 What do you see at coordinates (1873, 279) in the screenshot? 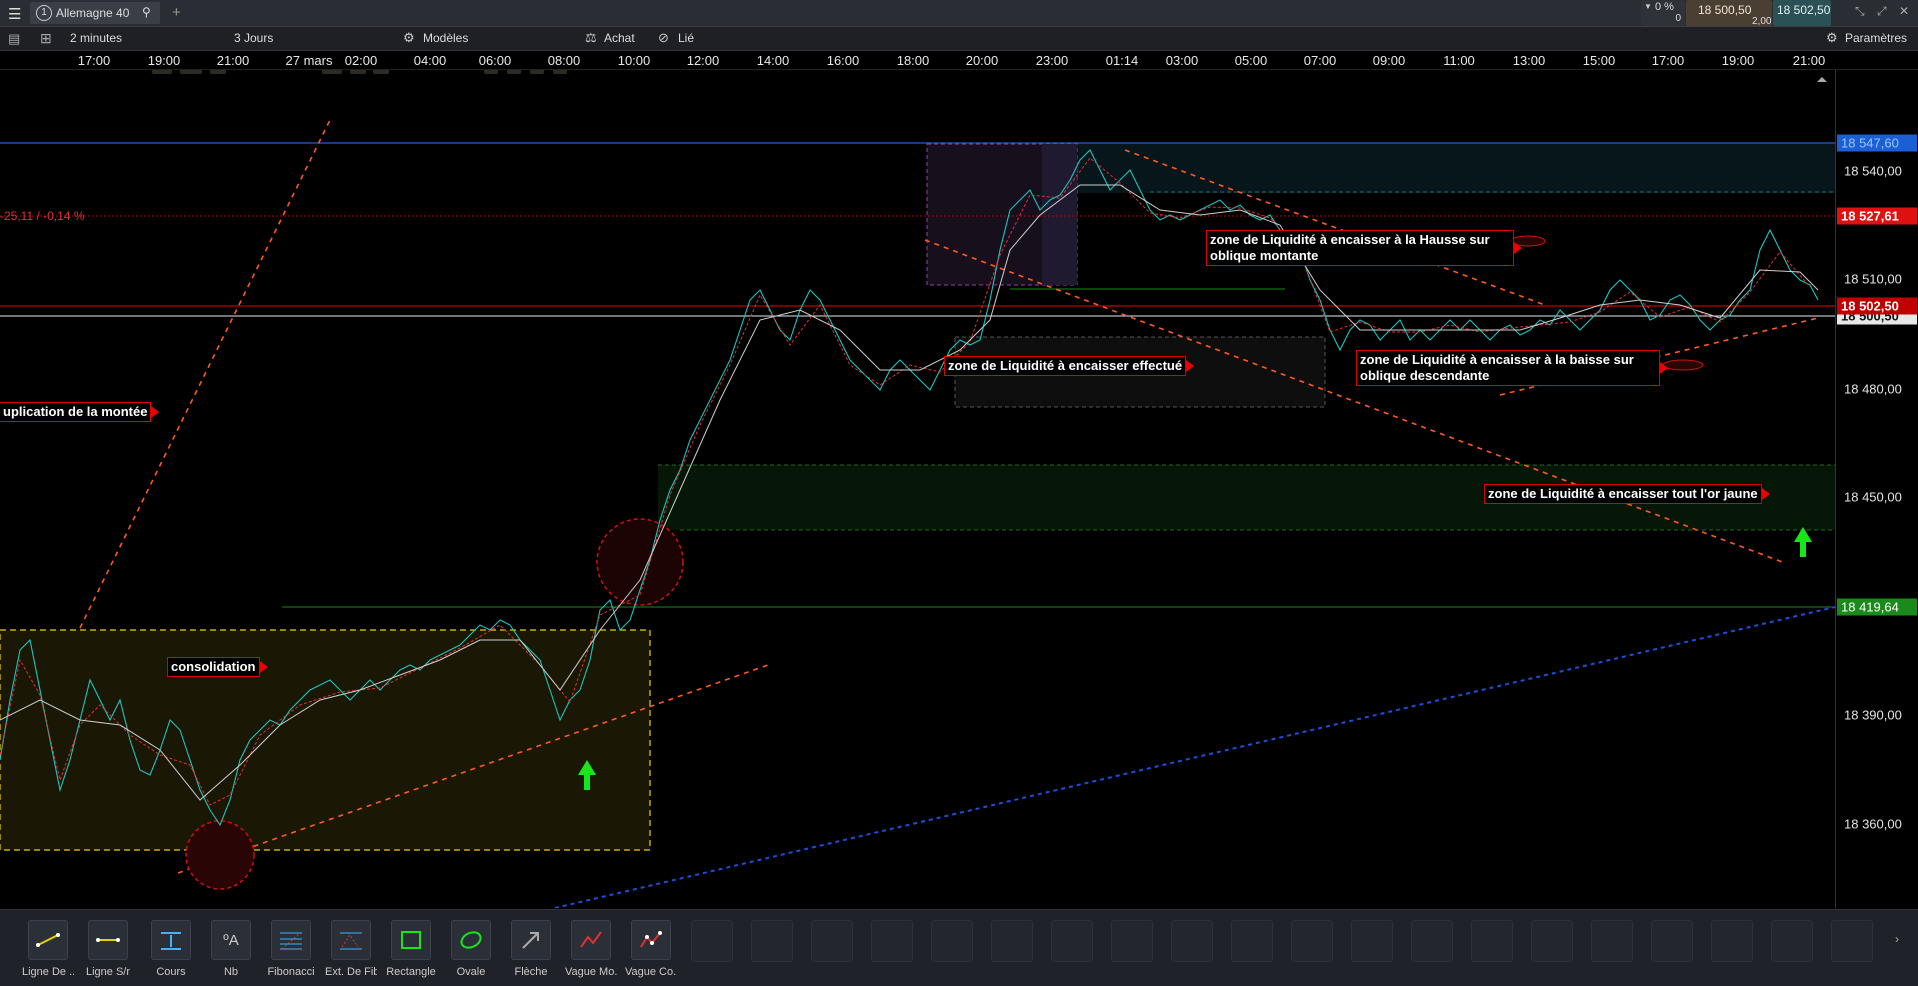
I see `price-label: 18 510,00` at bounding box center [1873, 279].